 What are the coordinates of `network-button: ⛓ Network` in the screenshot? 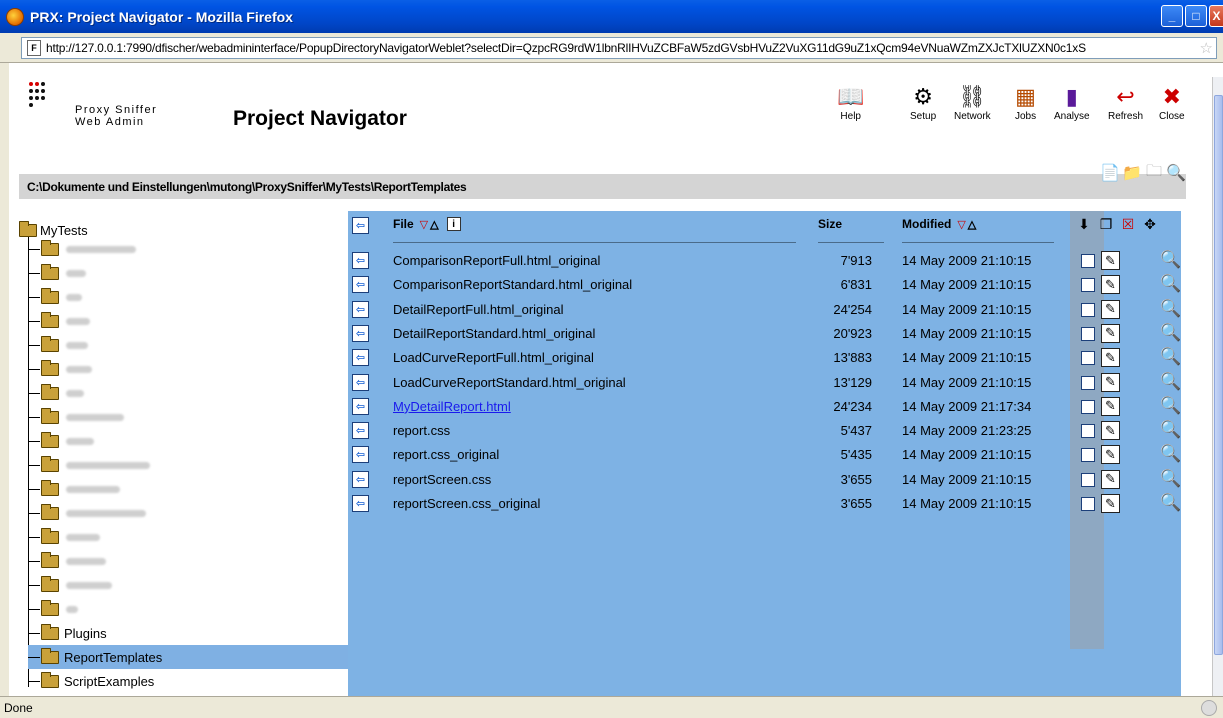 It's located at (972, 101).